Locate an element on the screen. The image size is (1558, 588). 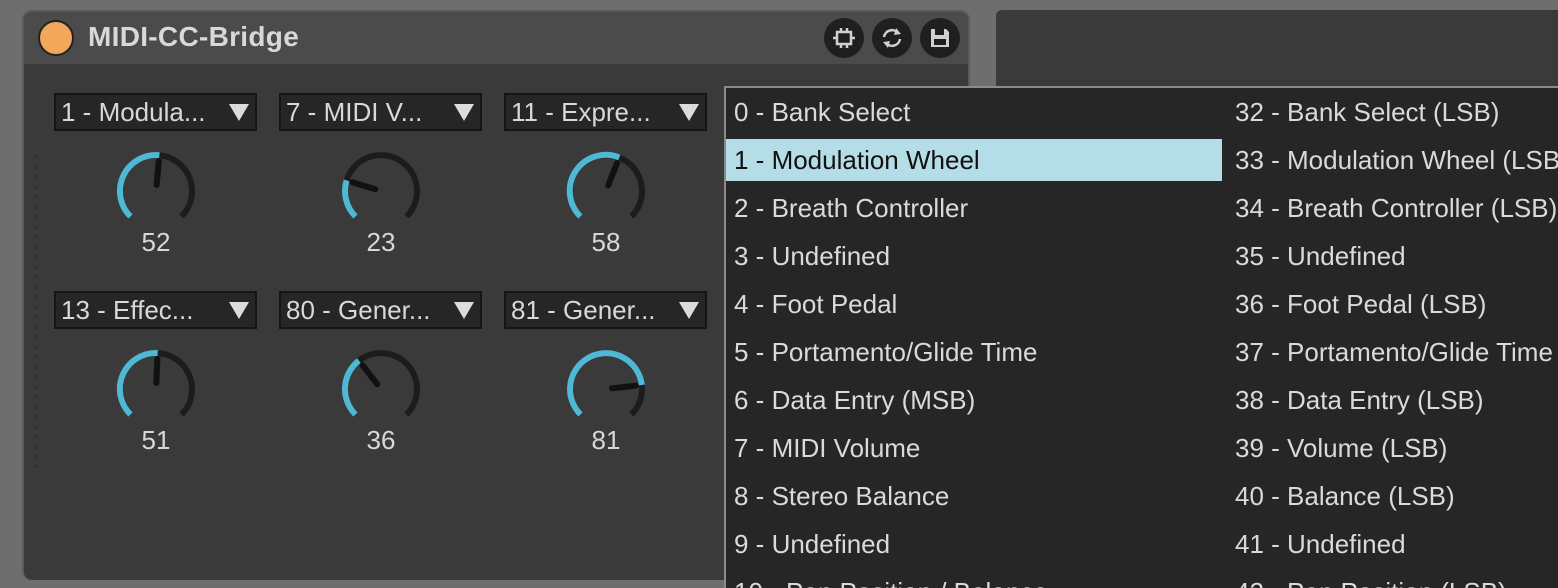
adjacent-device-panel is located at coordinates (1277, 50).